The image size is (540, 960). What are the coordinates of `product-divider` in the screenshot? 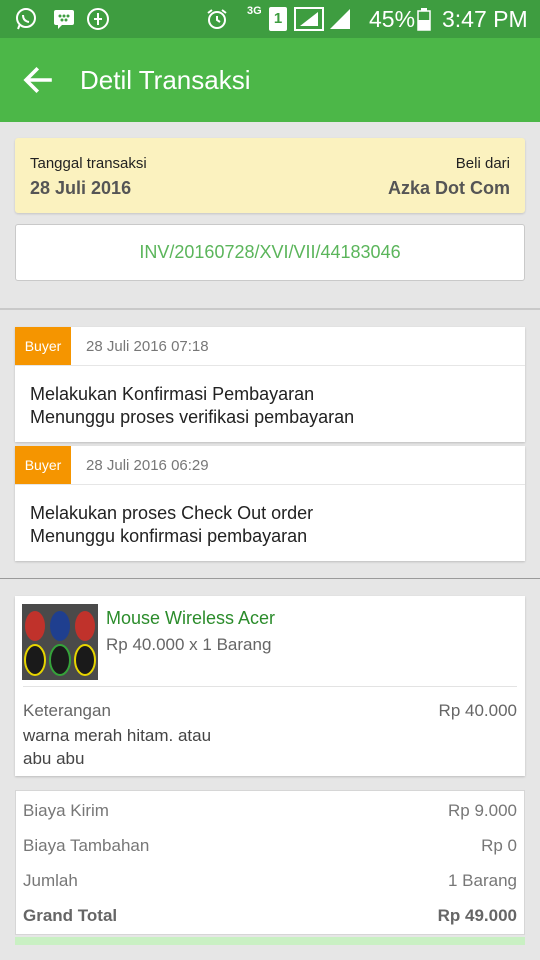 It's located at (270, 686).